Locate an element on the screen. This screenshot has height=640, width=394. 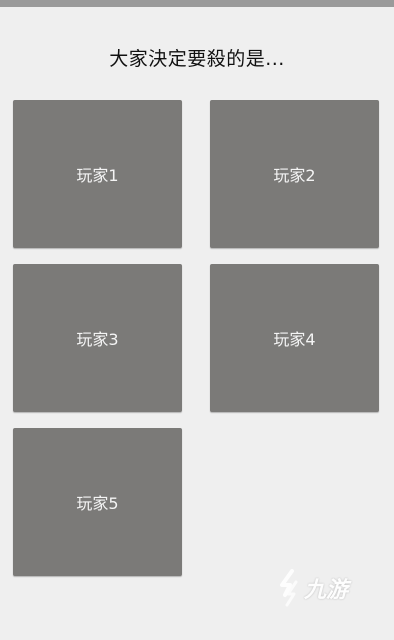
player-card-1: 玩家1 is located at coordinates (97, 174).